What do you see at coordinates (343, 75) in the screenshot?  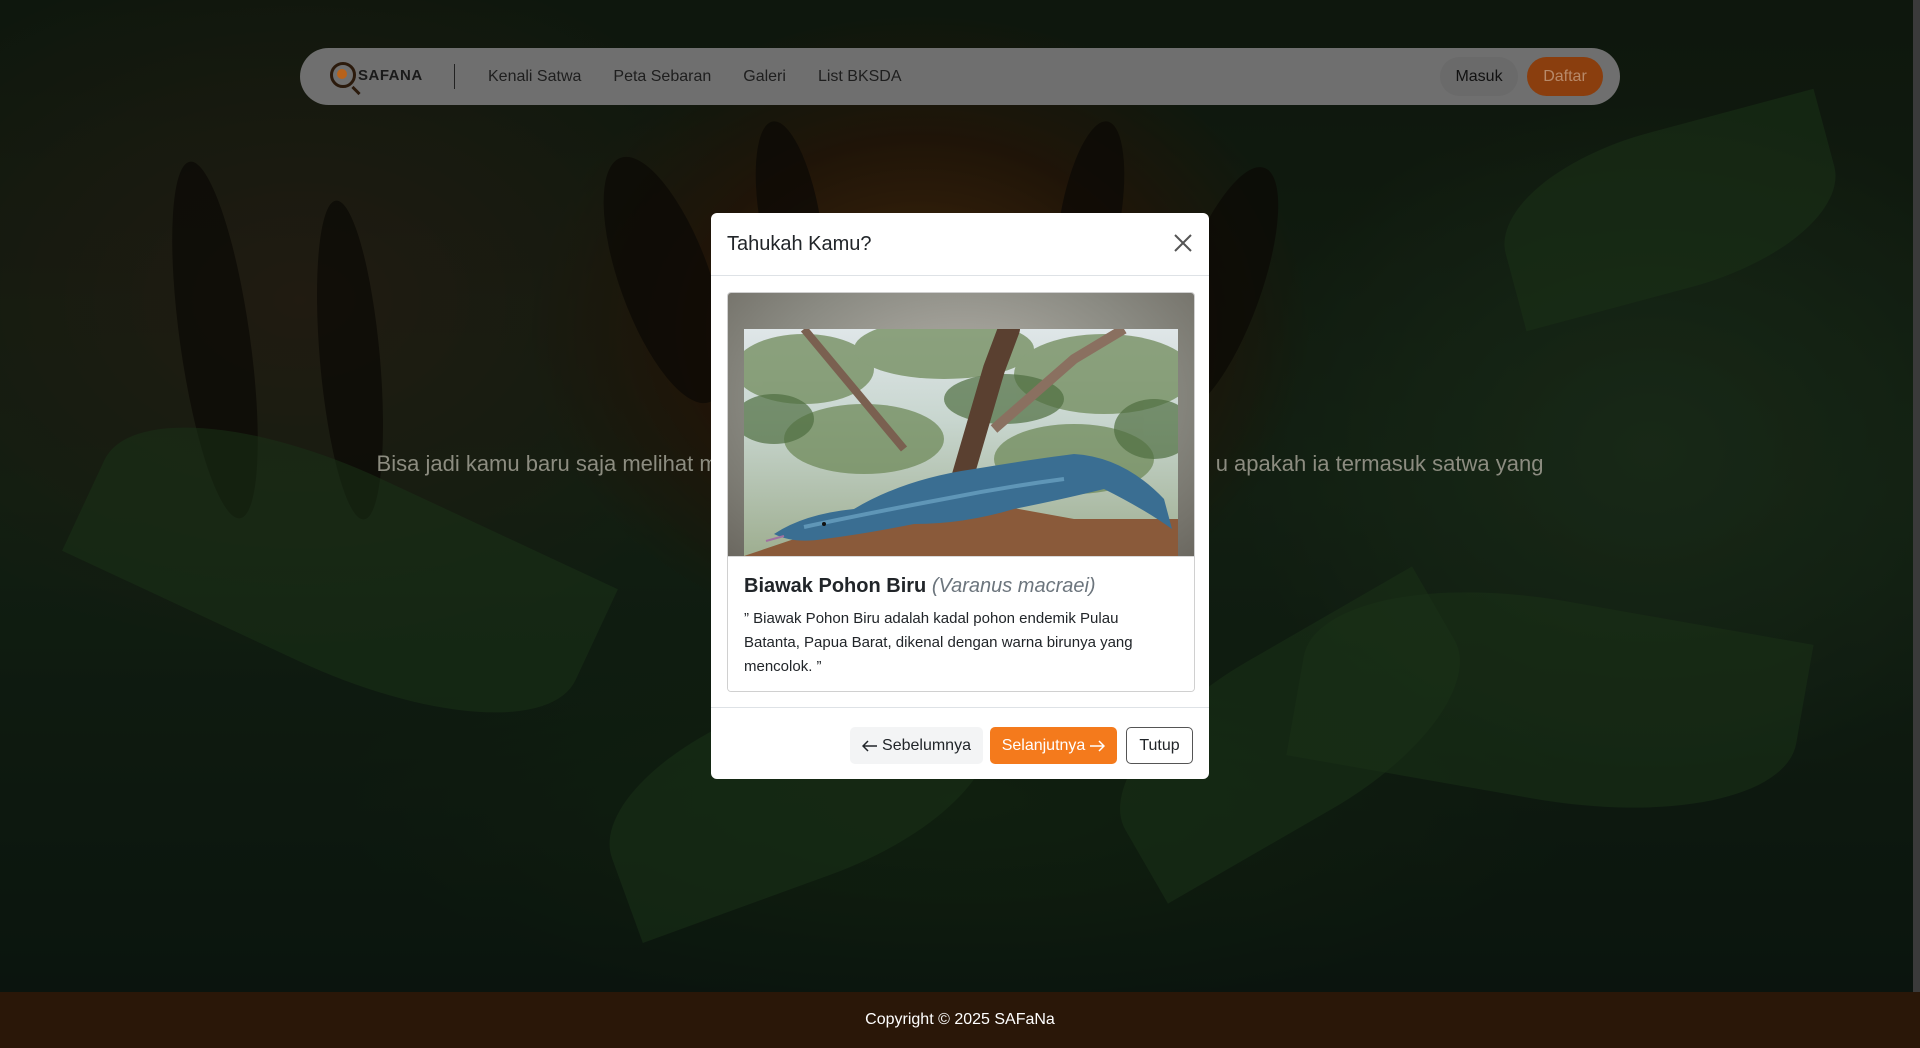 I see `magnifier-logo-icon` at bounding box center [343, 75].